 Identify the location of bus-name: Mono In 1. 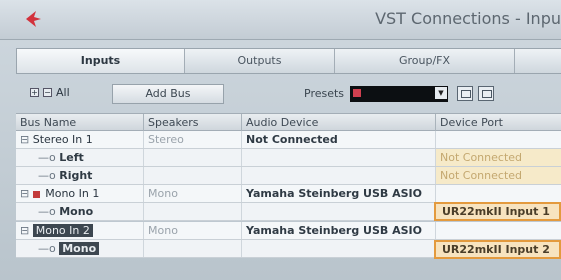
(72, 193).